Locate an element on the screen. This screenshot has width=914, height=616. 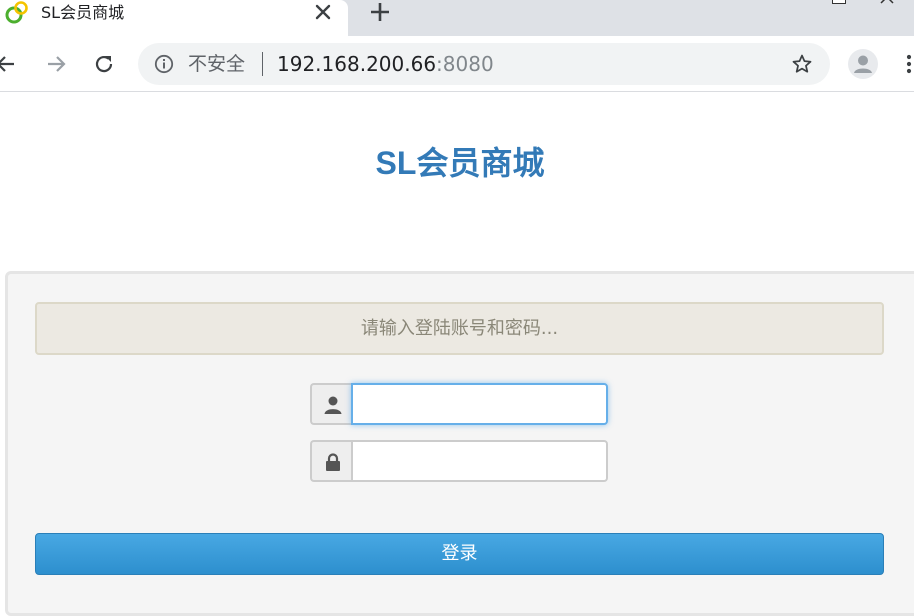
security-status-label: 不安全 is located at coordinates (217, 64).